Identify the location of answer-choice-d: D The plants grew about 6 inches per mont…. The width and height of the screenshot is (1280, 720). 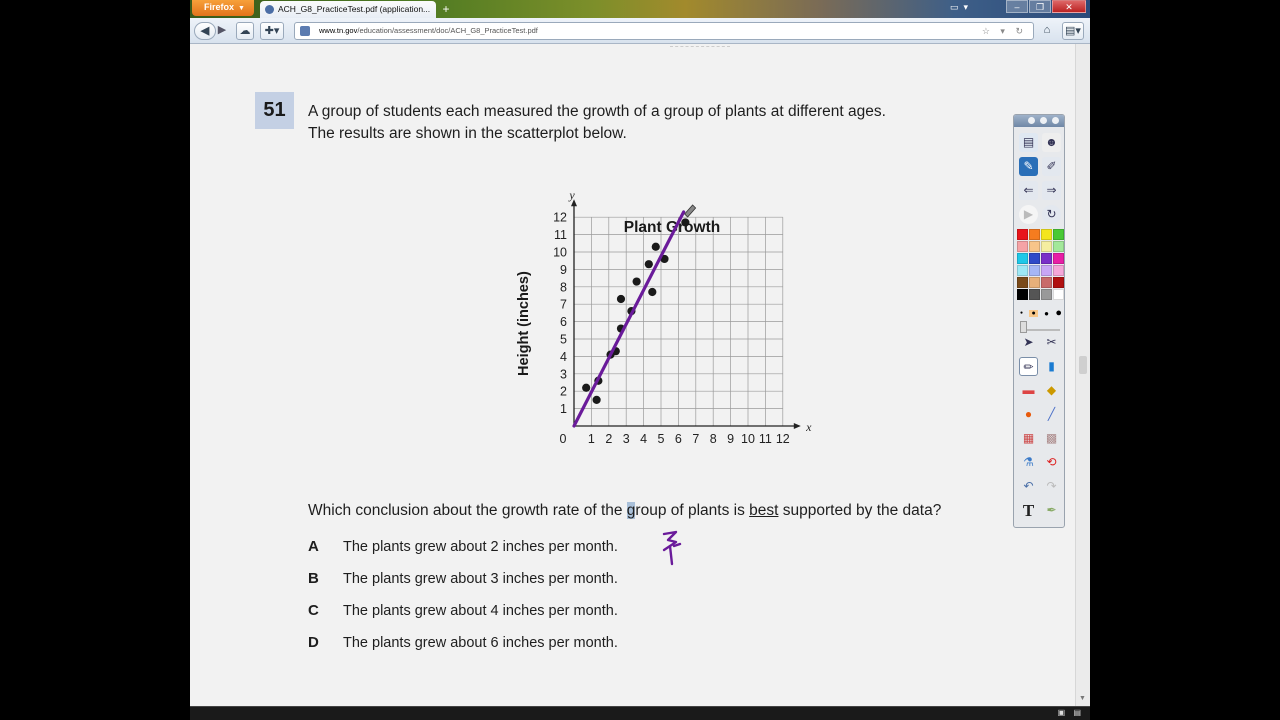
(463, 642).